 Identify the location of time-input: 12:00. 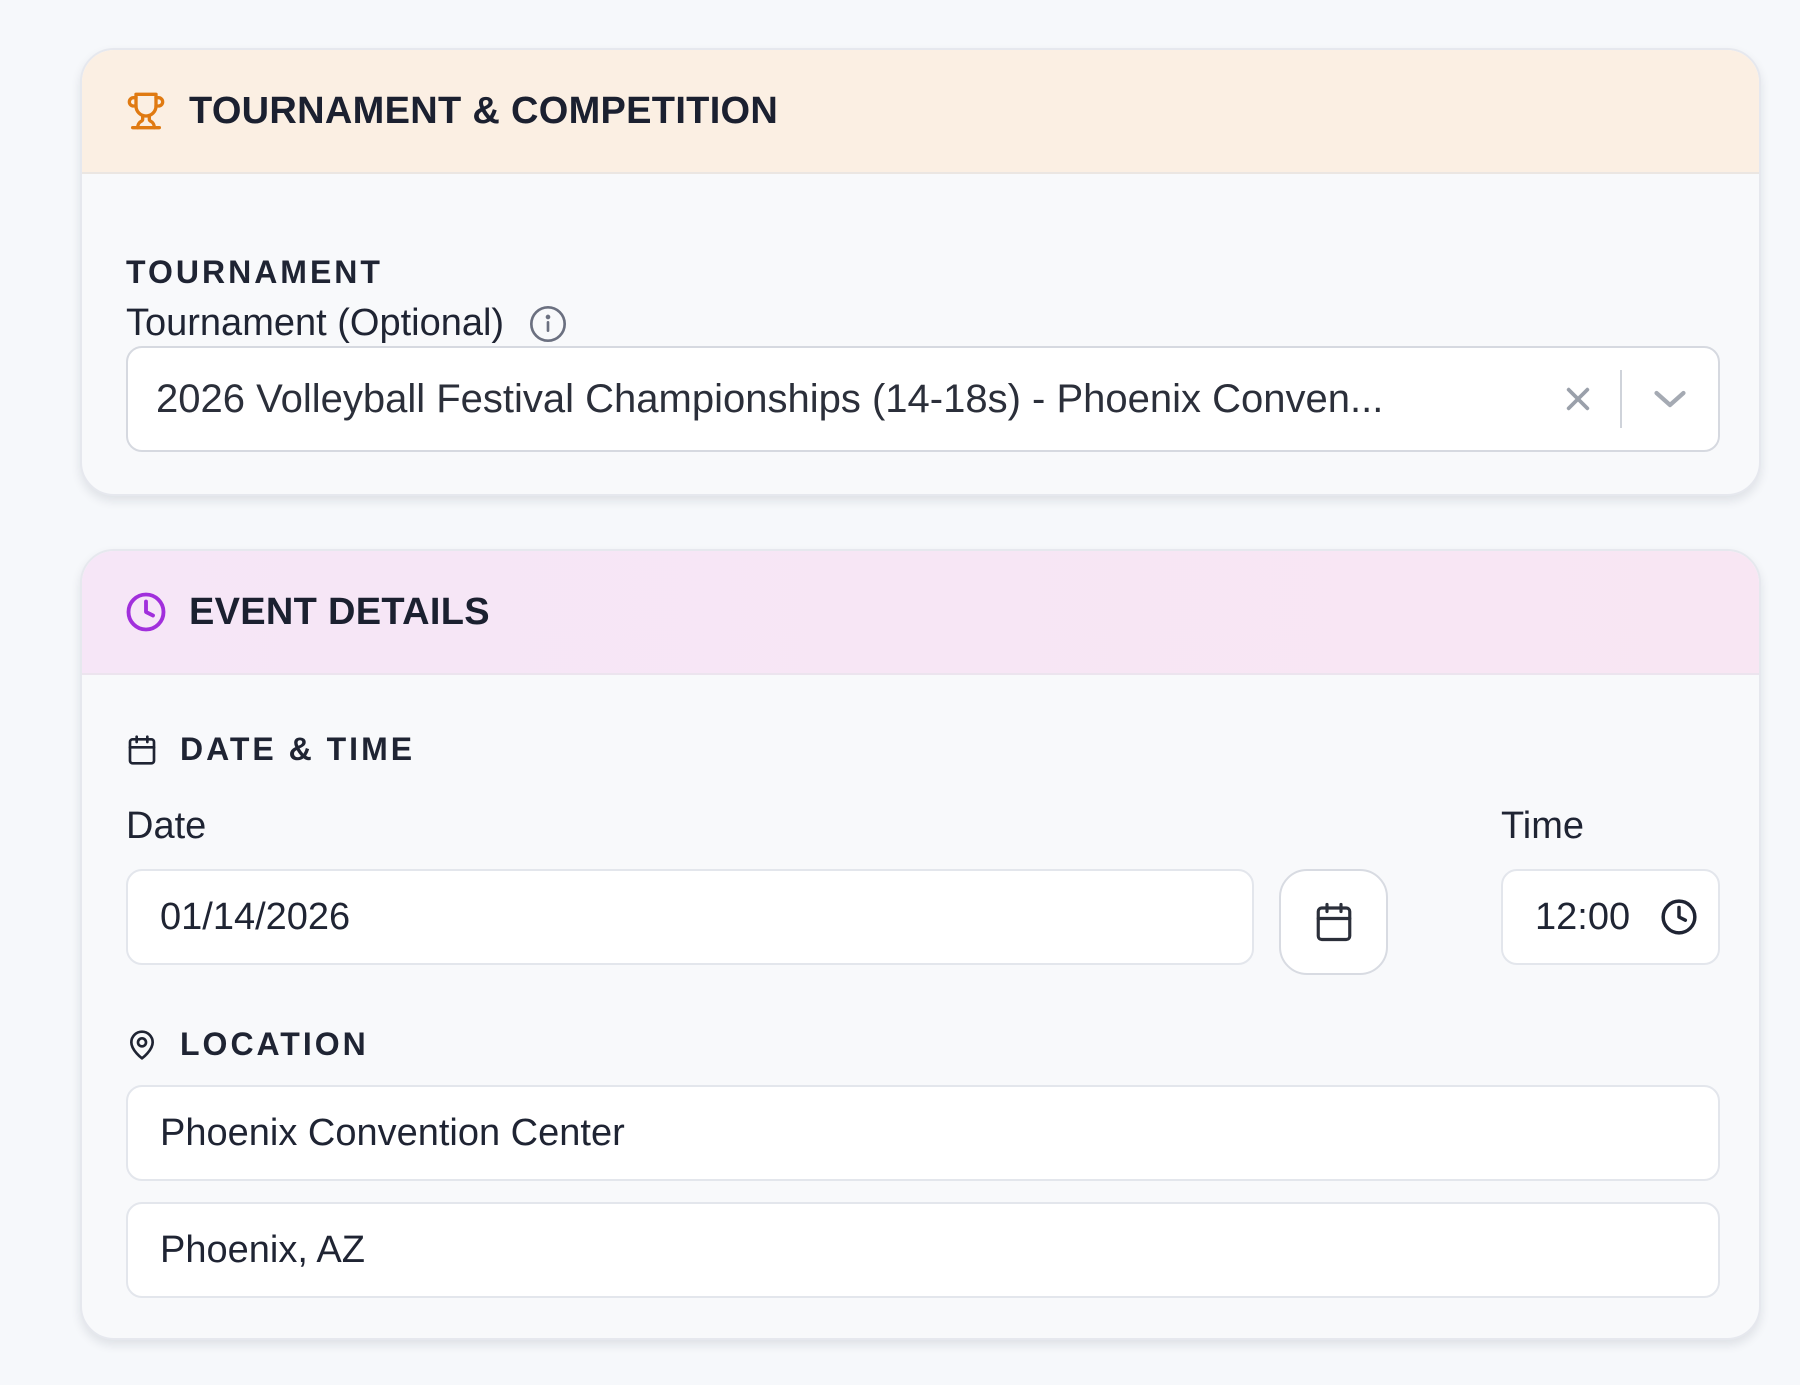
(1610, 917).